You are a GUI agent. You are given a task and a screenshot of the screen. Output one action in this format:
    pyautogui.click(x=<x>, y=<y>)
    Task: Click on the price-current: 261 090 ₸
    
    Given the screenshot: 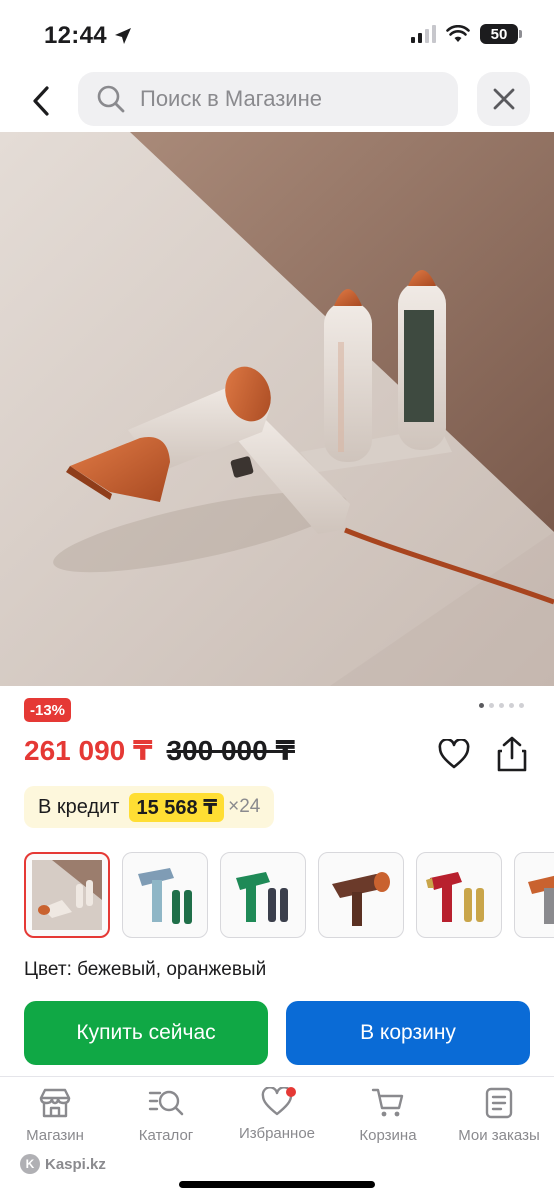 What is the action you would take?
    pyautogui.click(x=88, y=750)
    